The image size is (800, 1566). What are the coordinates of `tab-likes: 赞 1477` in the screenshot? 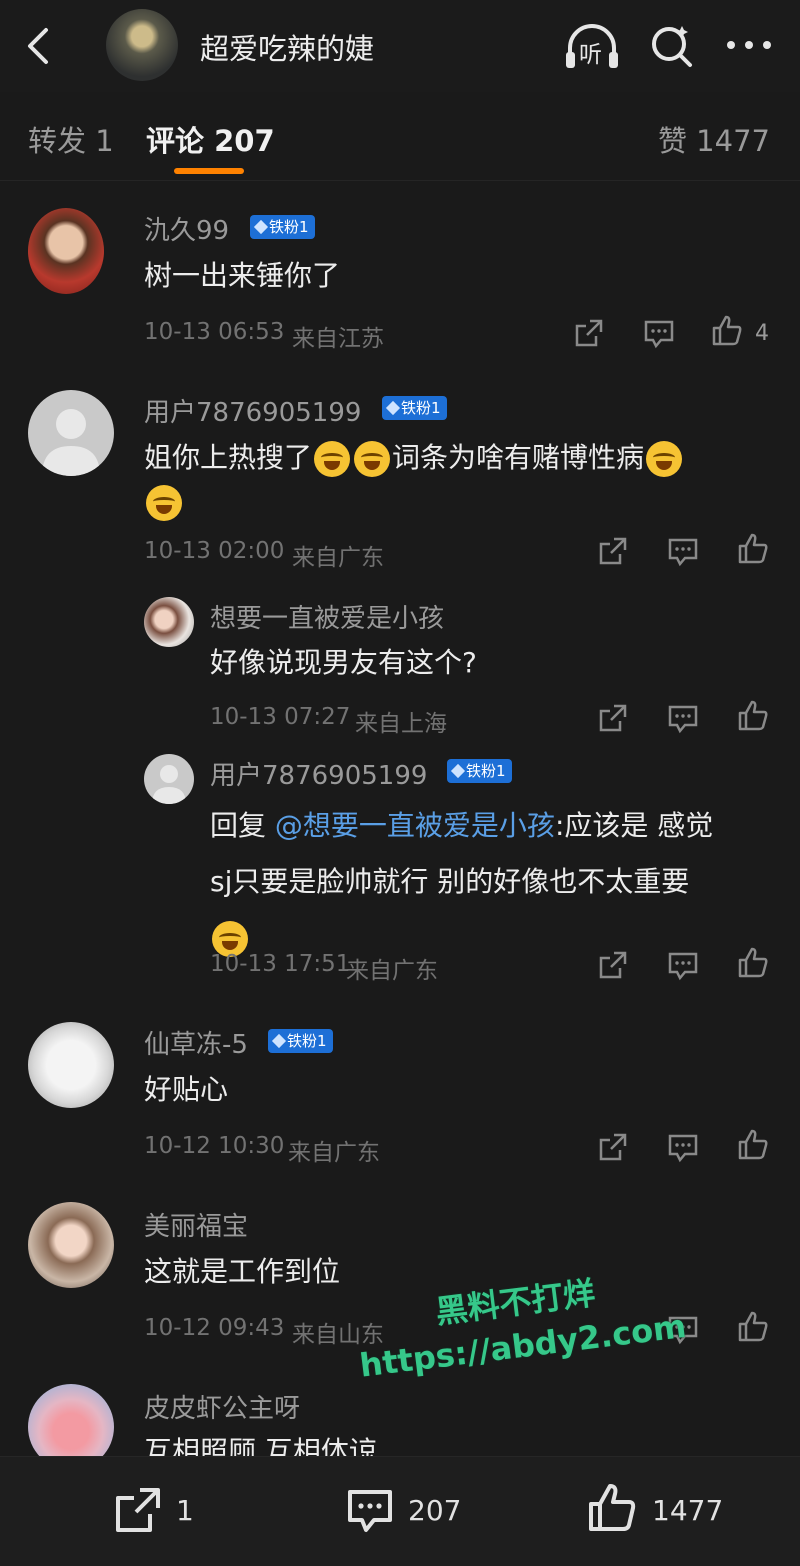 It's located at (714, 139).